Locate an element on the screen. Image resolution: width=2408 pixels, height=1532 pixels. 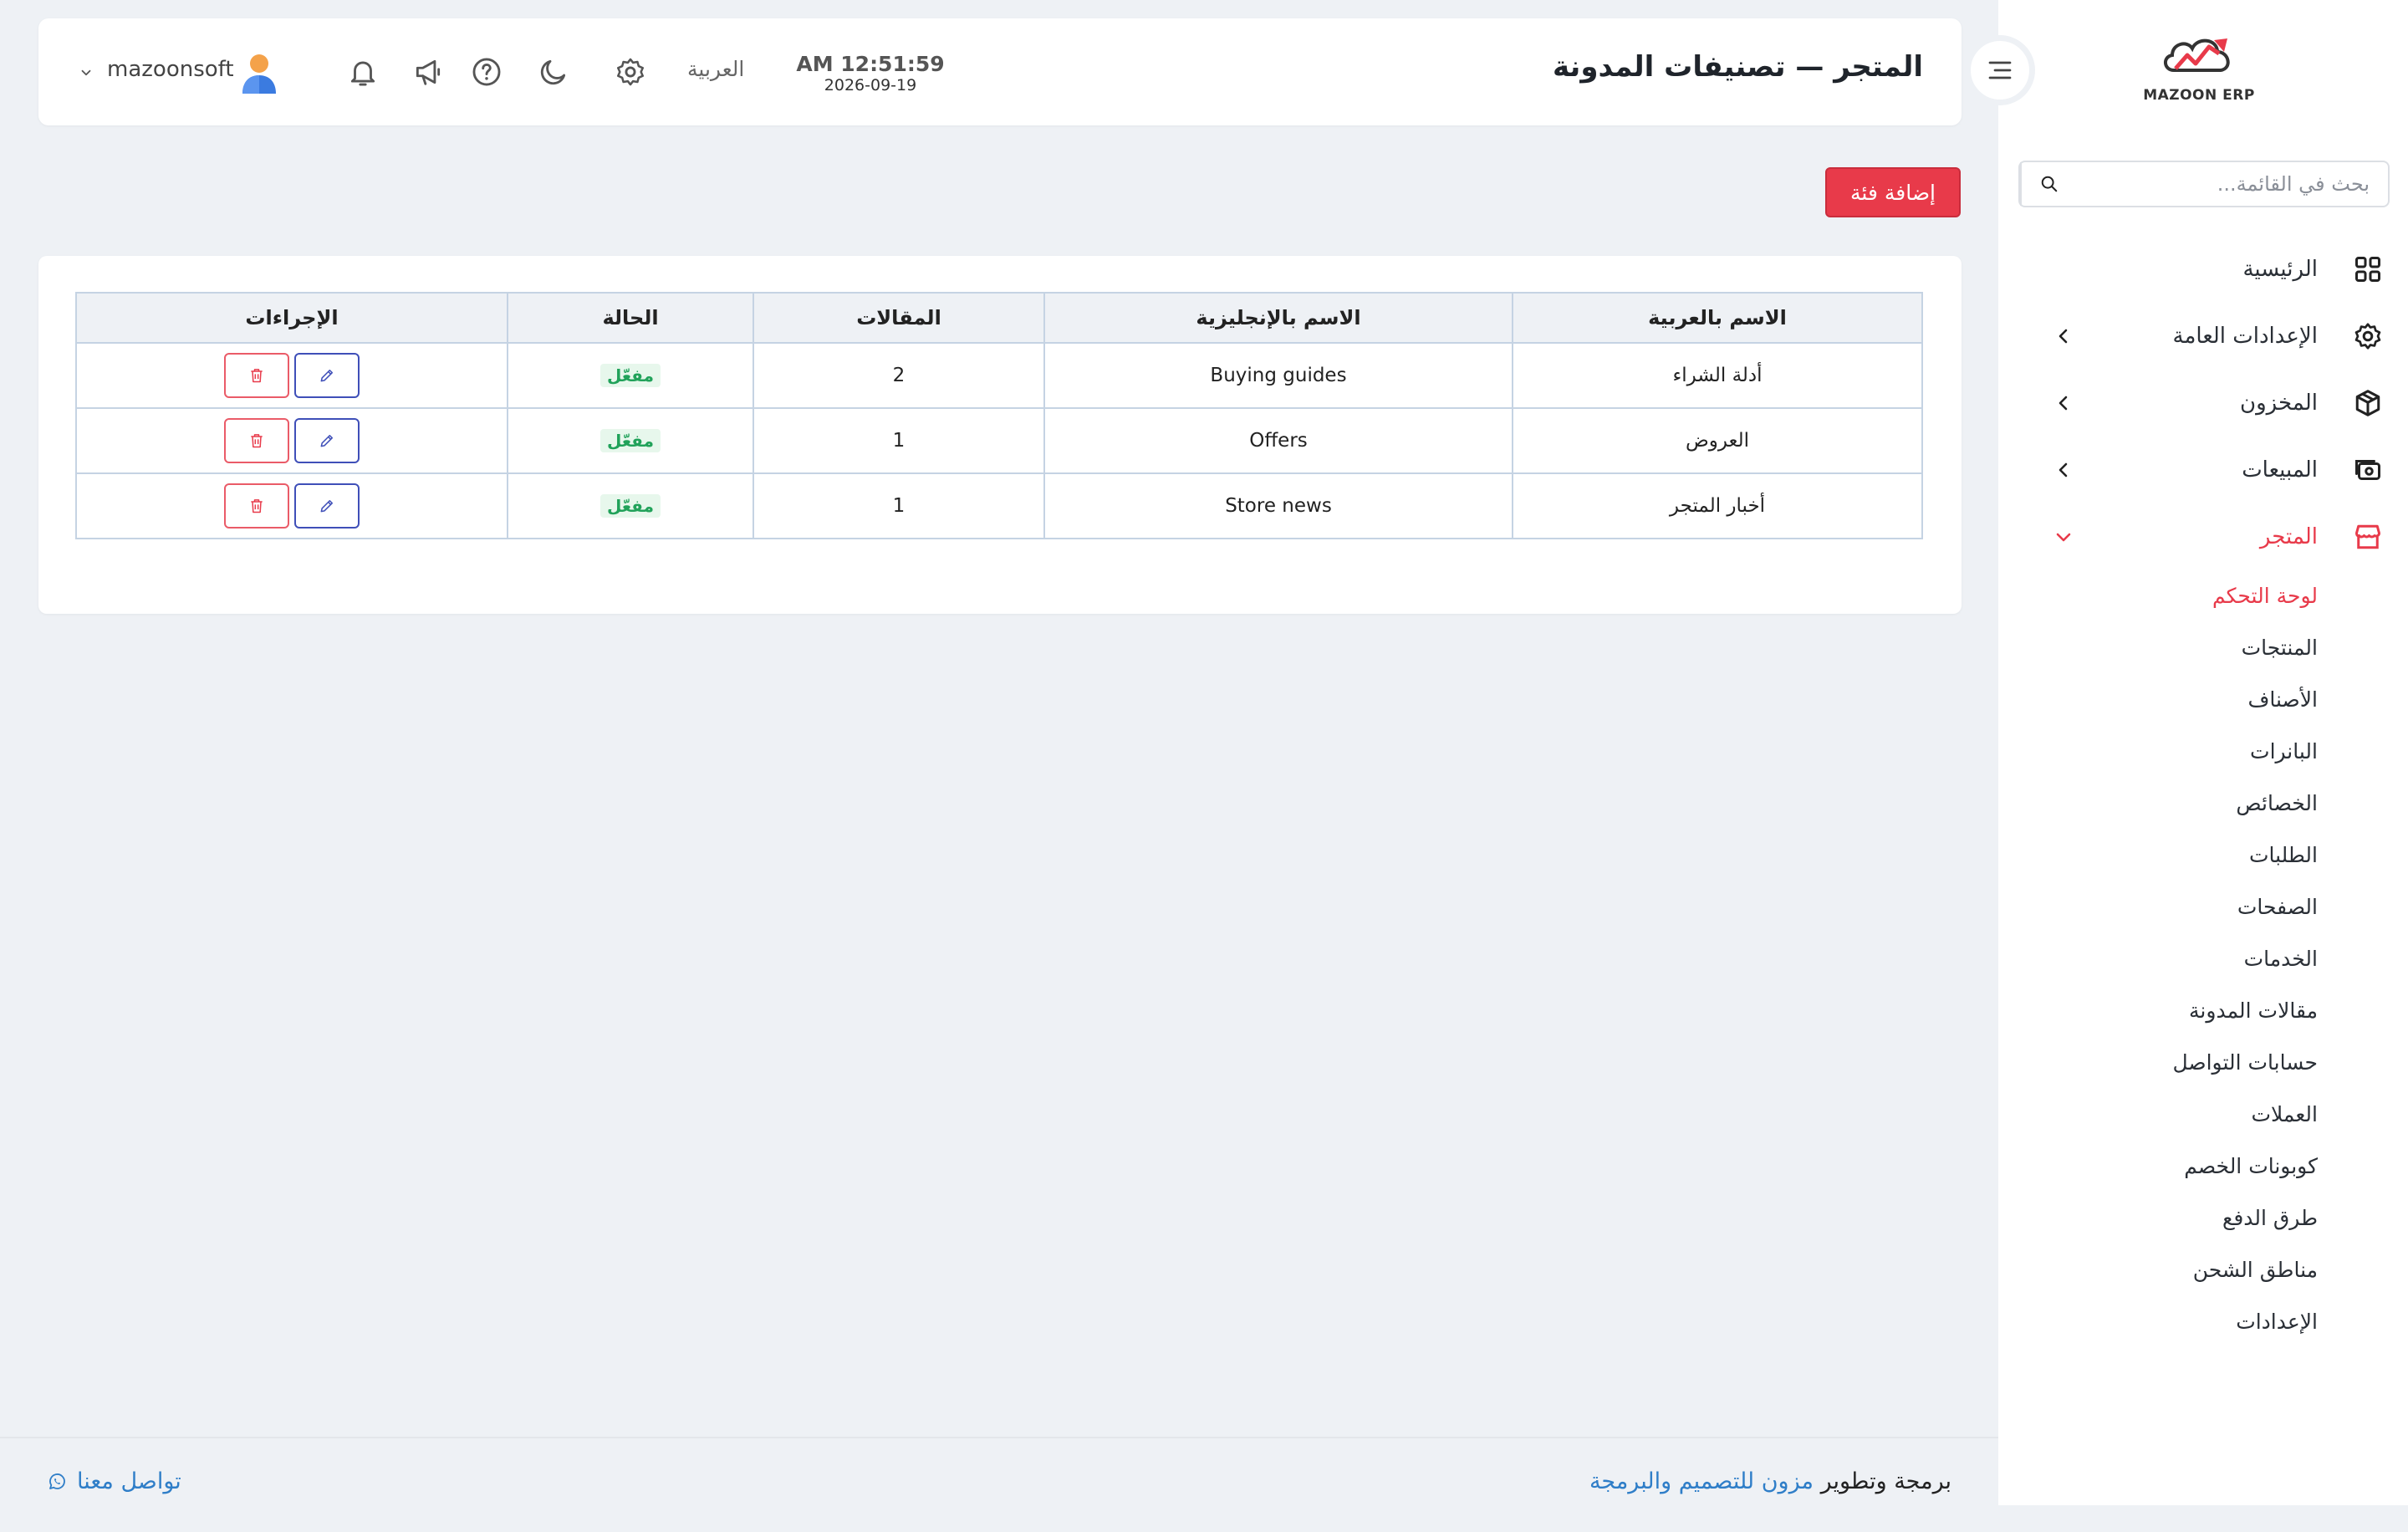
status-badge: مفعّل is located at coordinates (631, 506).